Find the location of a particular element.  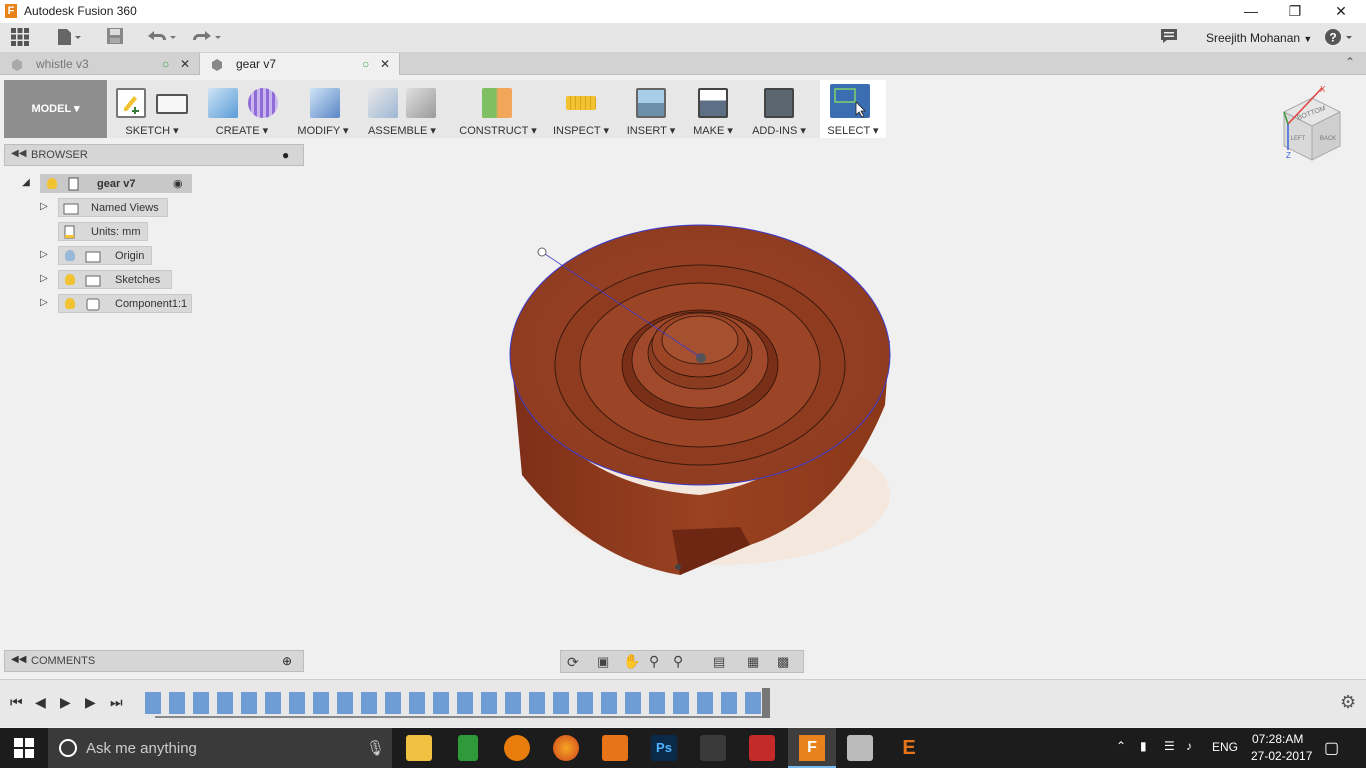

workspace-switcher: MODEL ▾ is located at coordinates (55, 109).